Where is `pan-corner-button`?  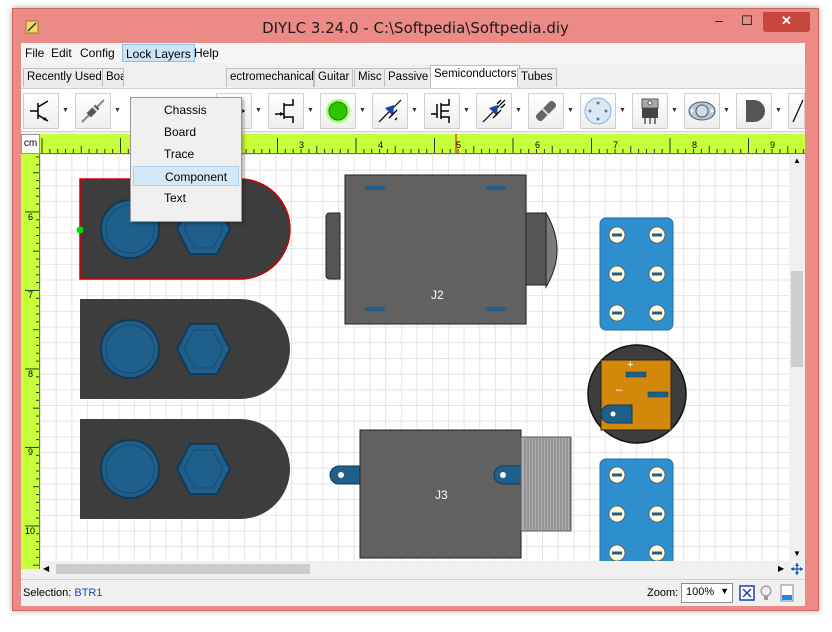
pan-corner-button is located at coordinates (797, 569).